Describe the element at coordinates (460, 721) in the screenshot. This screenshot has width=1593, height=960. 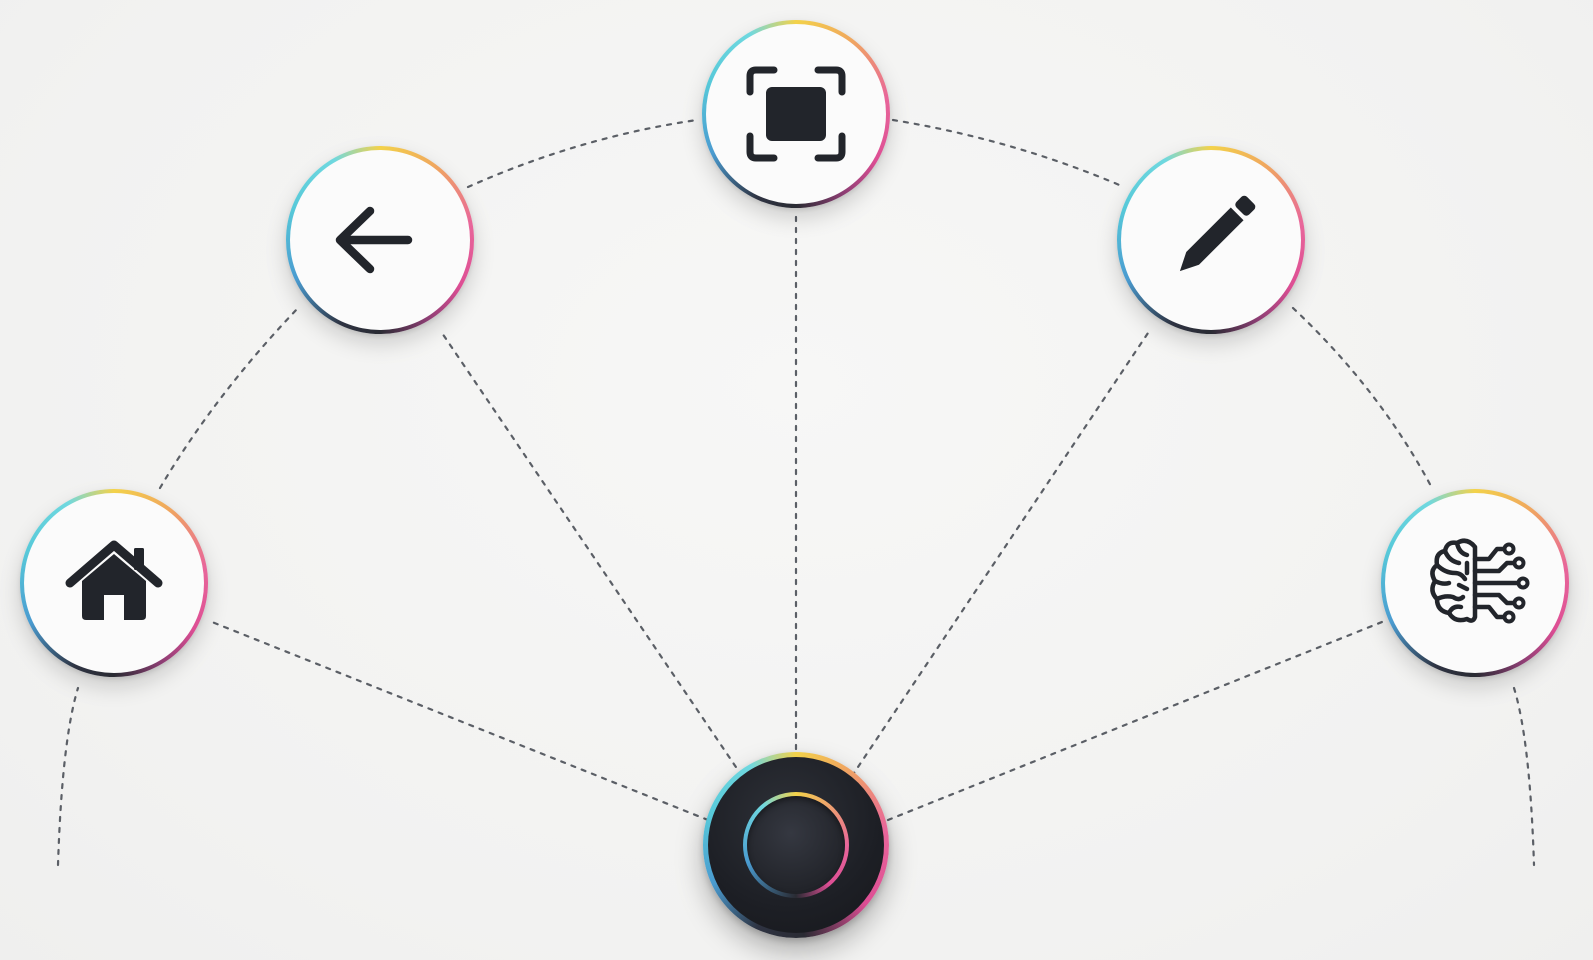
I see `spoke-home` at that location.